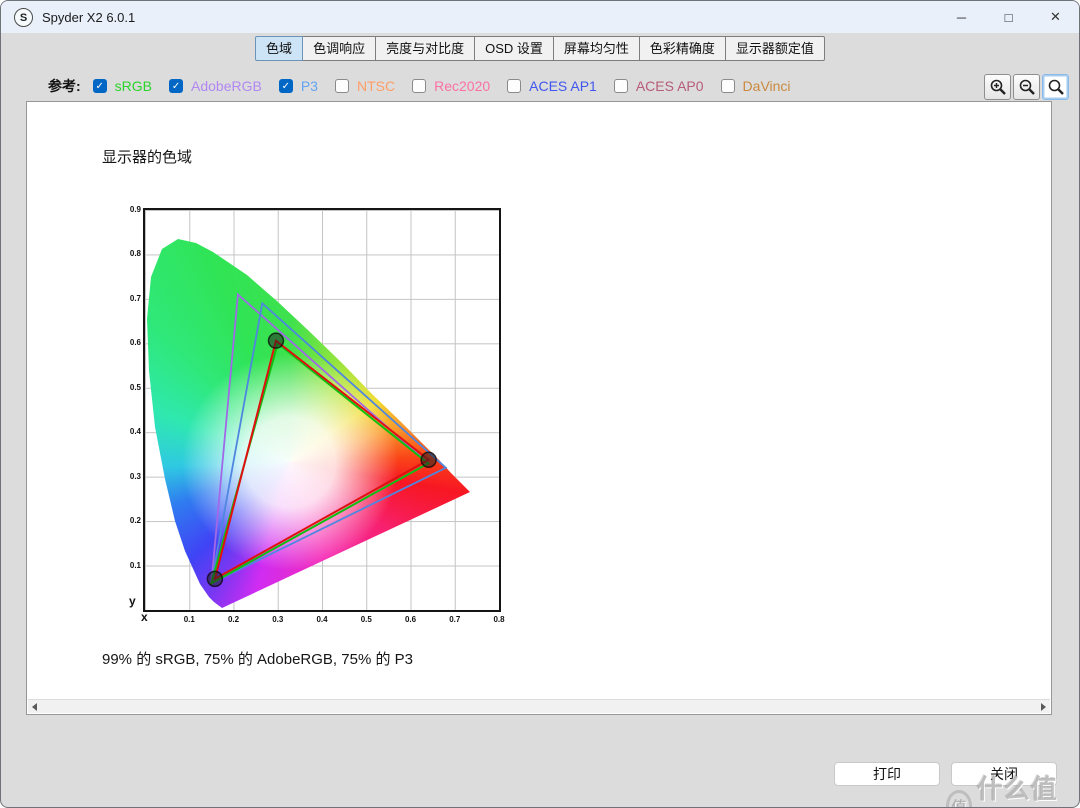 This screenshot has width=1080, height=808. I want to click on reference-davinci: DaVinci, so click(755, 86).